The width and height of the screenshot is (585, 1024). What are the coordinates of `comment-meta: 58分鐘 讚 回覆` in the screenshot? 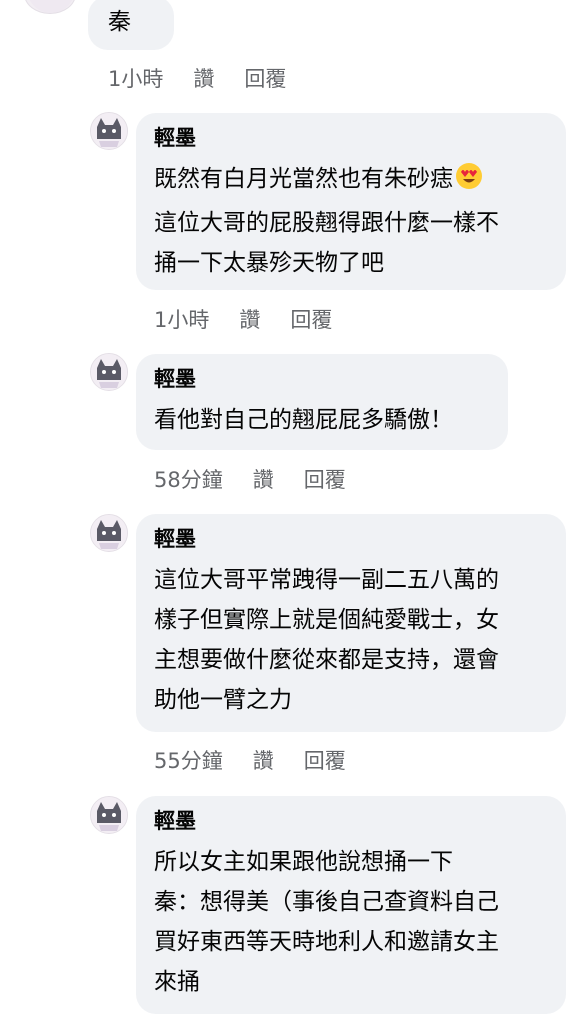 It's located at (250, 480).